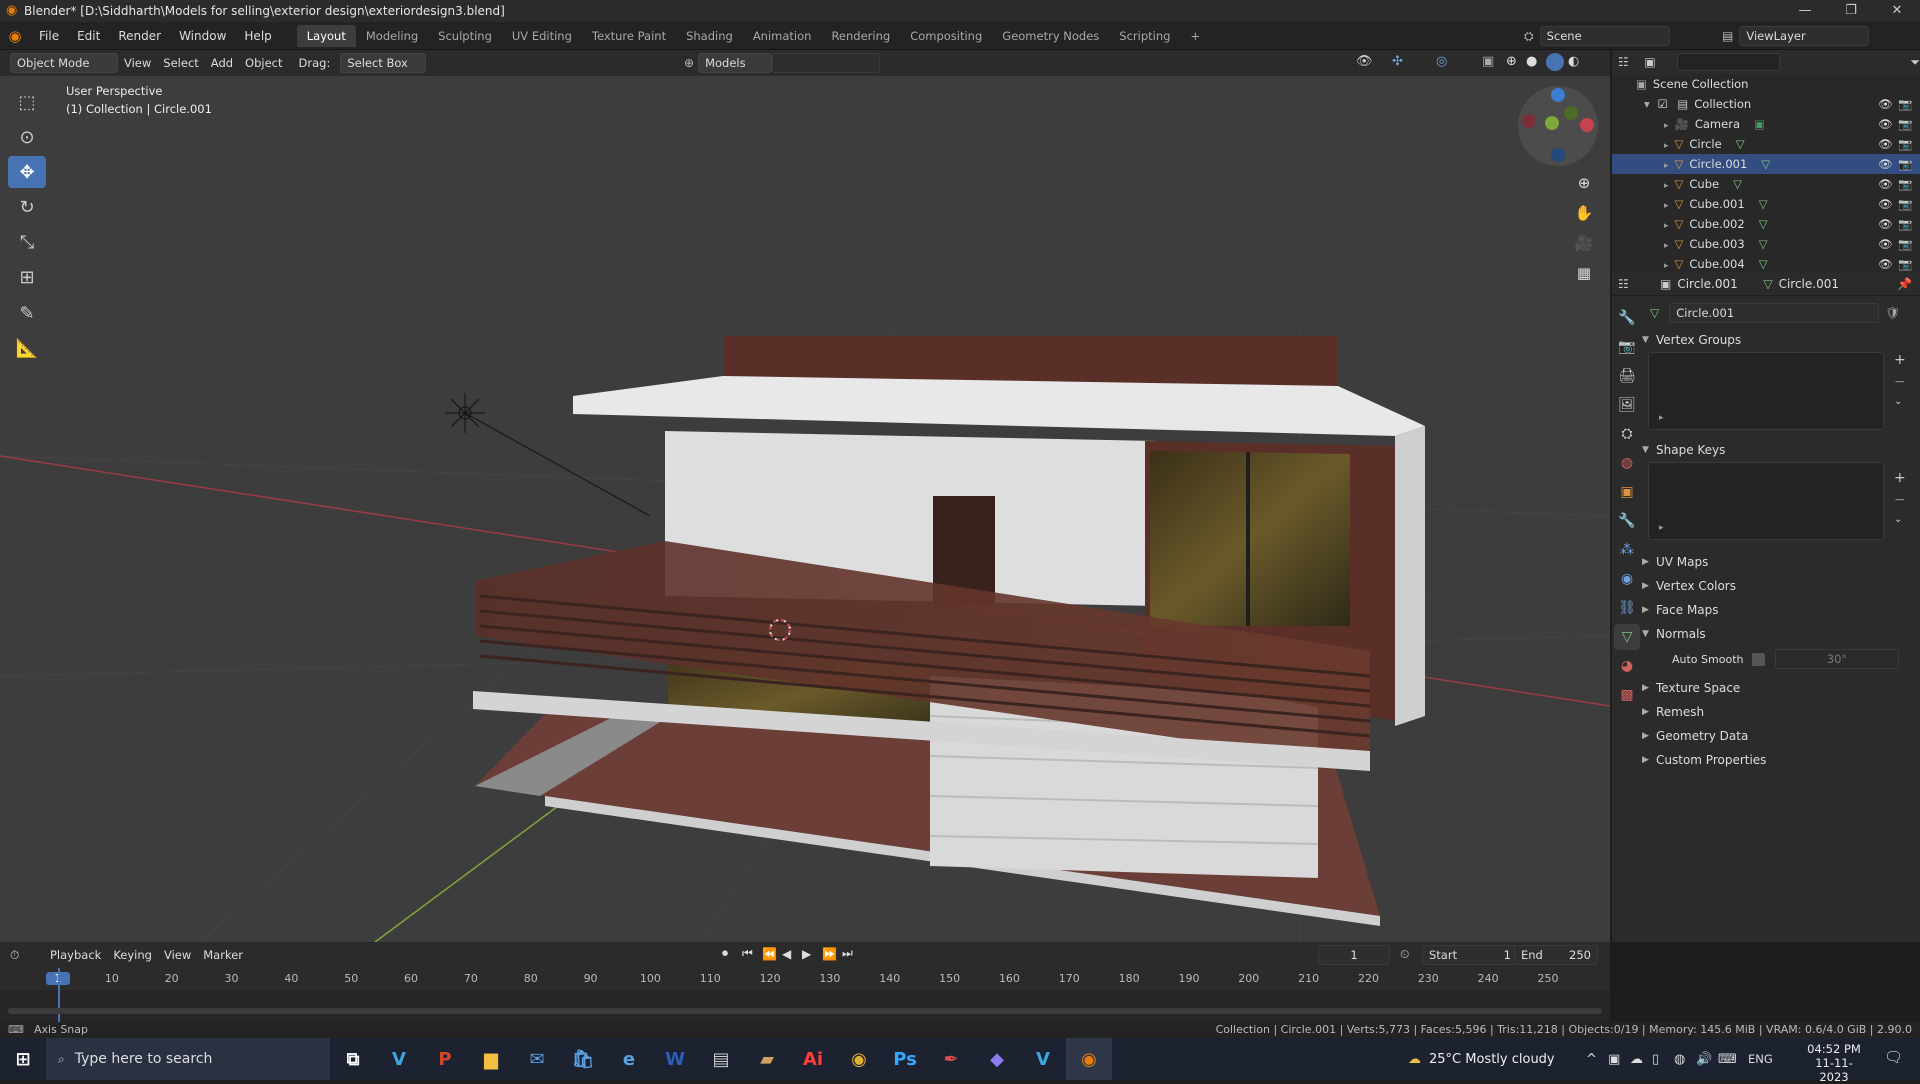 Image resolution: width=1920 pixels, height=1084 pixels. Describe the element at coordinates (951, 1059) in the screenshot. I see `pen-app-icon: ✒` at that location.